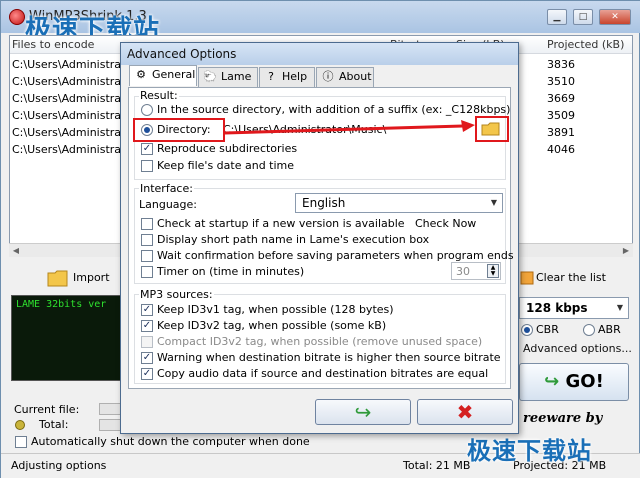 The width and height of the screenshot is (640, 478). I want to click on mp3-sources-label: MP3 sources:, so click(176, 294).